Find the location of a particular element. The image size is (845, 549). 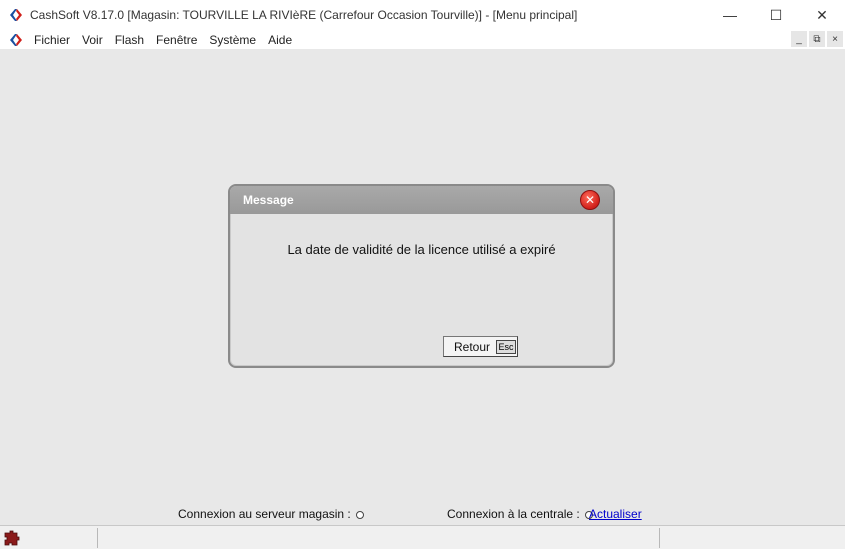

retour-button: Retour Esc is located at coordinates (480, 346).